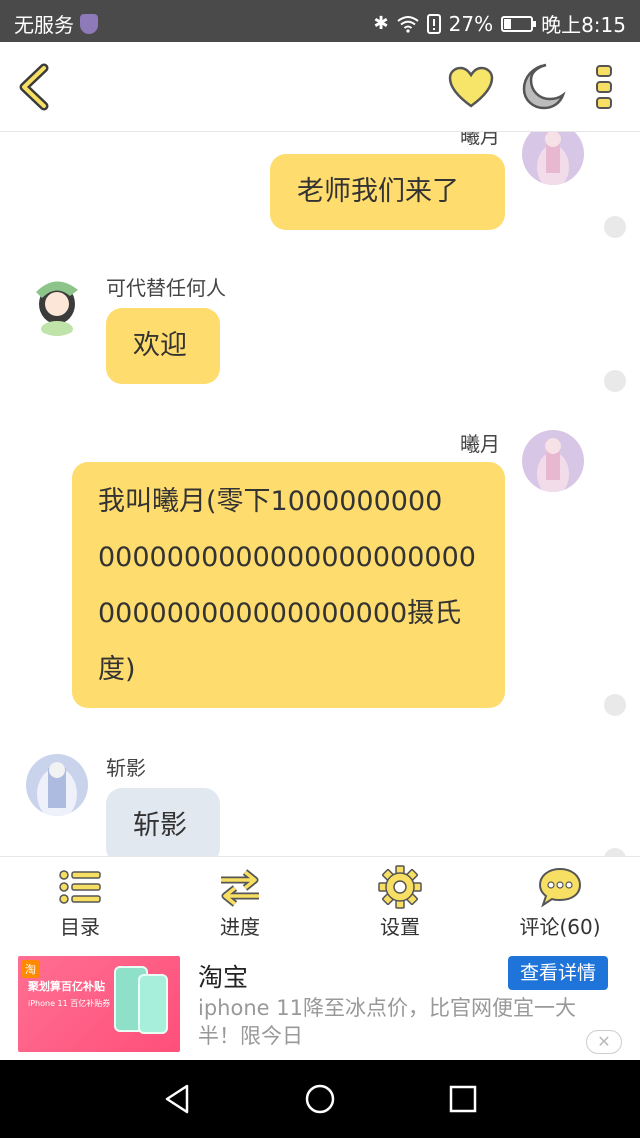 Image resolution: width=640 pixels, height=1138 pixels. I want to click on system-nav-bar, so click(320, 1099).